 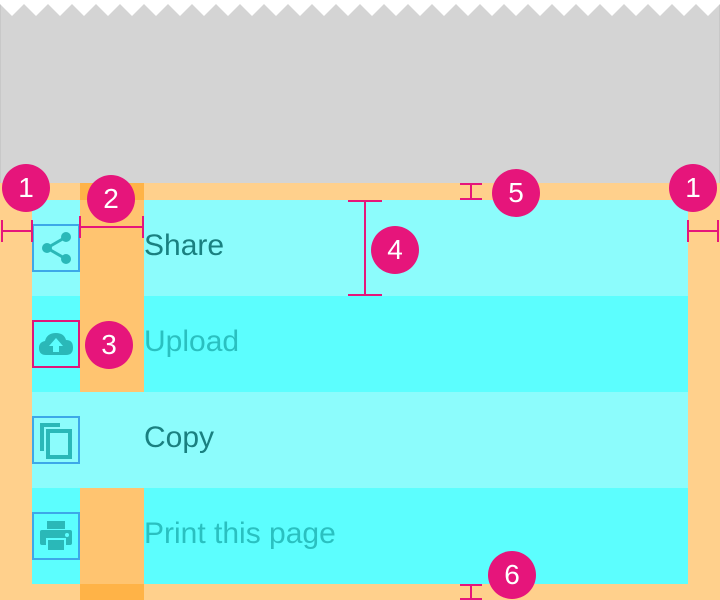 What do you see at coordinates (360, 440) in the screenshot?
I see `menu-item-copy: Copy` at bounding box center [360, 440].